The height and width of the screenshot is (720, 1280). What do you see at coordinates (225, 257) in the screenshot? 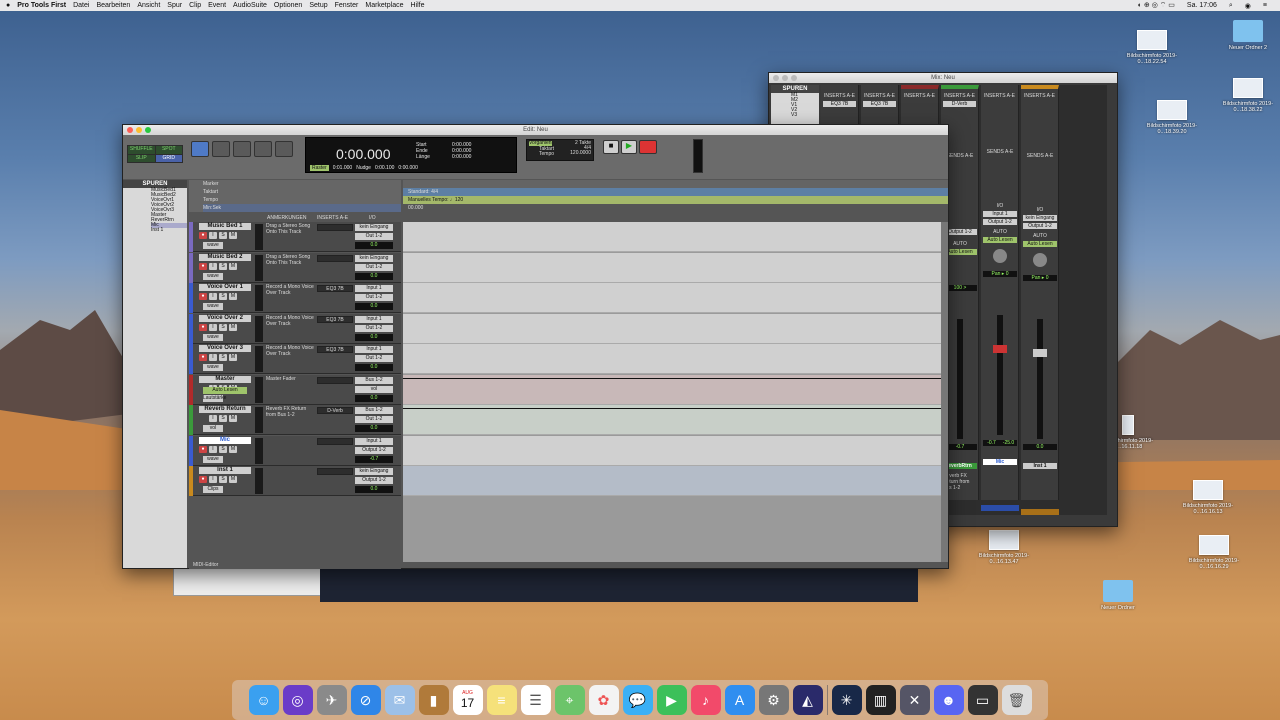
I see `track-name: Music Bed 2` at bounding box center [225, 257].